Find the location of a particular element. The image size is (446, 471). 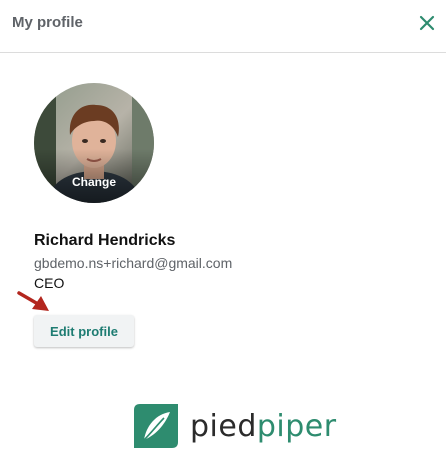

profile-email: gbdemo.ns+richard@gmail.com is located at coordinates (133, 263).